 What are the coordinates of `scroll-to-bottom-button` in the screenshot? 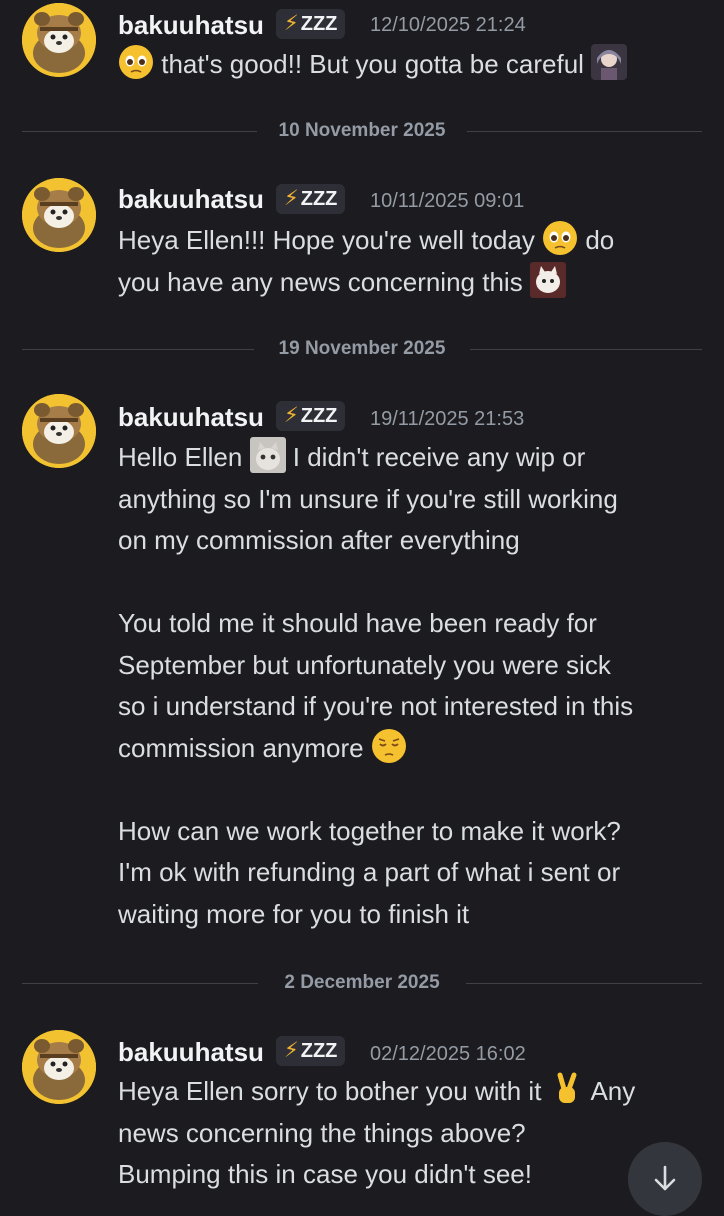 It's located at (665, 1179).